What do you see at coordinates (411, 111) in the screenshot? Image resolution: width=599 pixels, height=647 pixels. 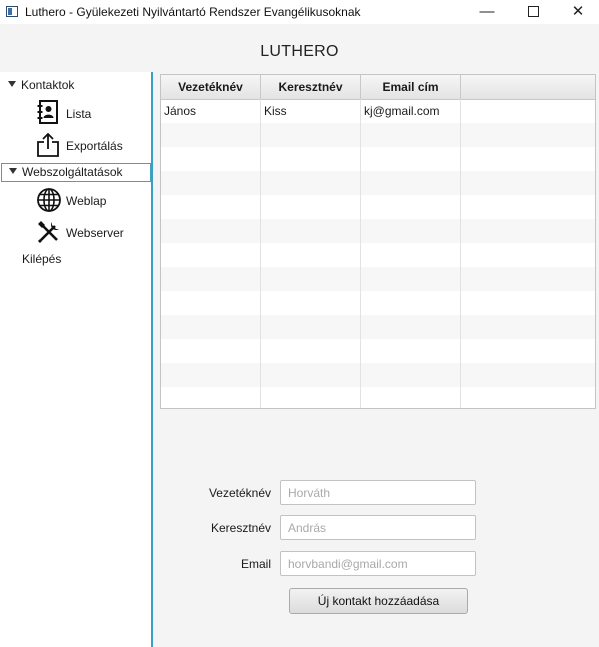 I see `table-cell: kj@gmail.com` at bounding box center [411, 111].